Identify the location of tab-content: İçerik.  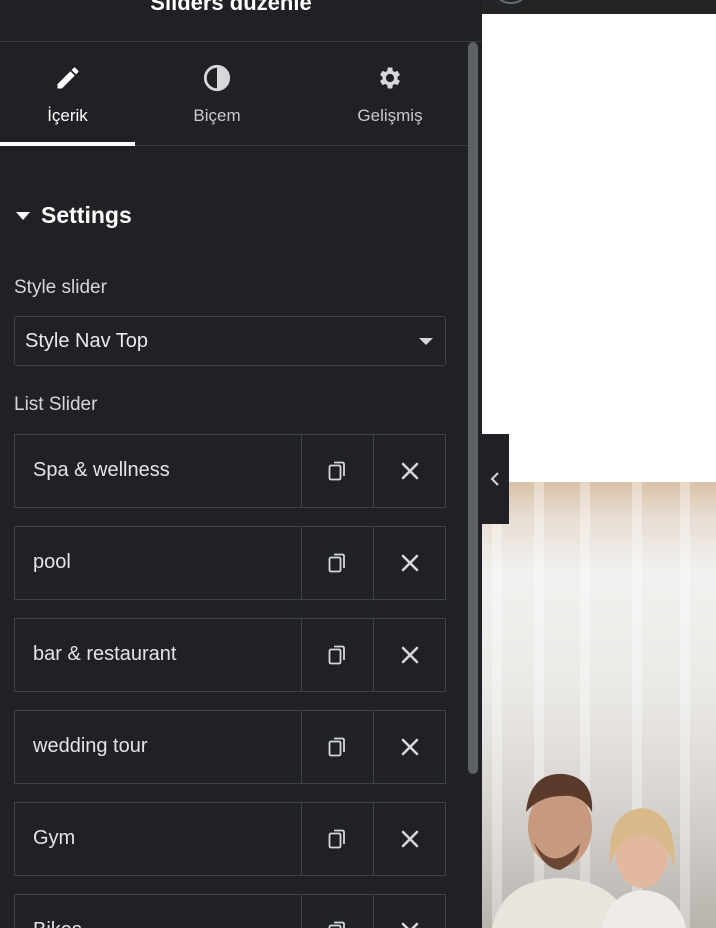
(67, 94).